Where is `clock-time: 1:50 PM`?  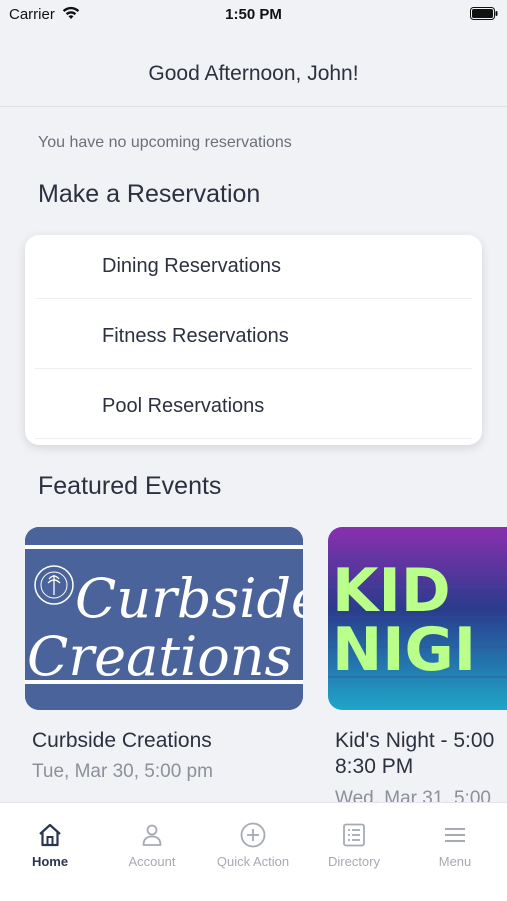 clock-time: 1:50 PM is located at coordinates (253, 14).